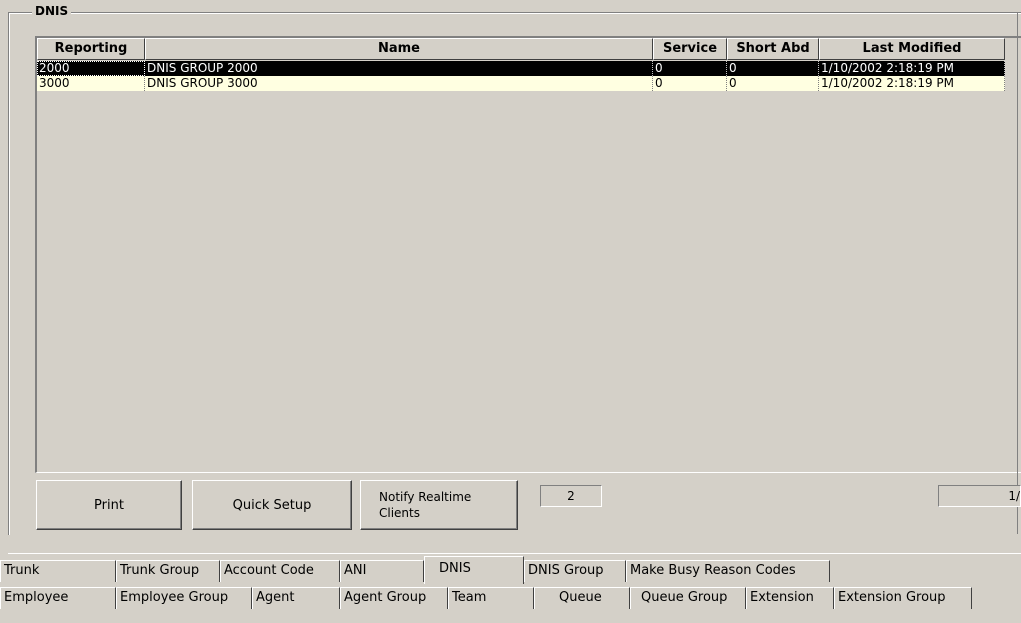 The width and height of the screenshot is (1021, 623). I want to click on column-header-last-modified: Last Modified, so click(912, 49).